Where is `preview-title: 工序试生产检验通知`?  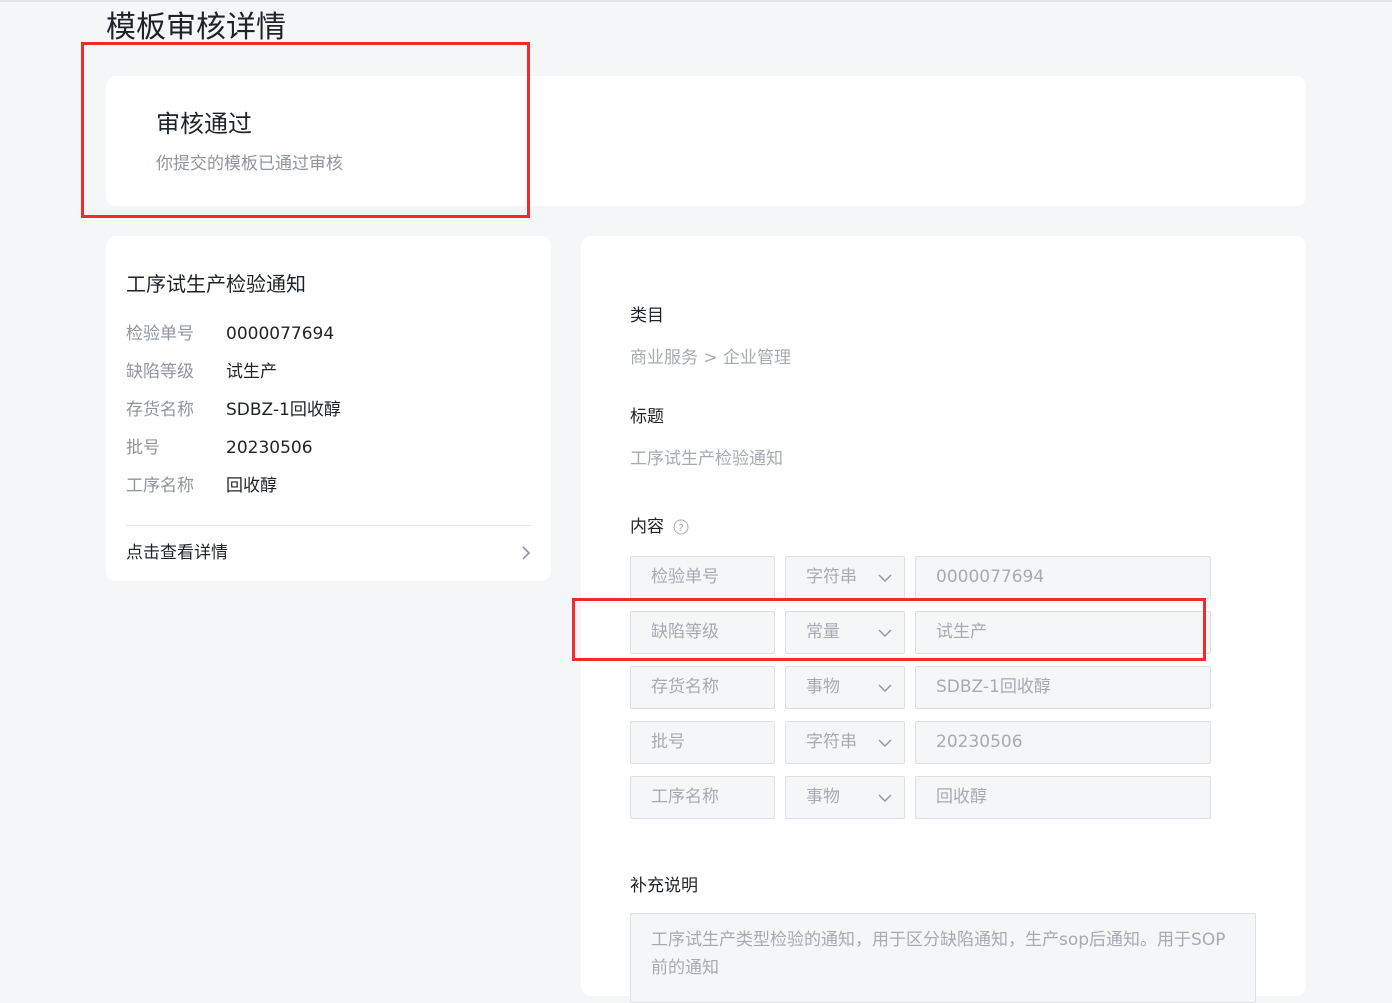
preview-title: 工序试生产检验通知 is located at coordinates (216, 284).